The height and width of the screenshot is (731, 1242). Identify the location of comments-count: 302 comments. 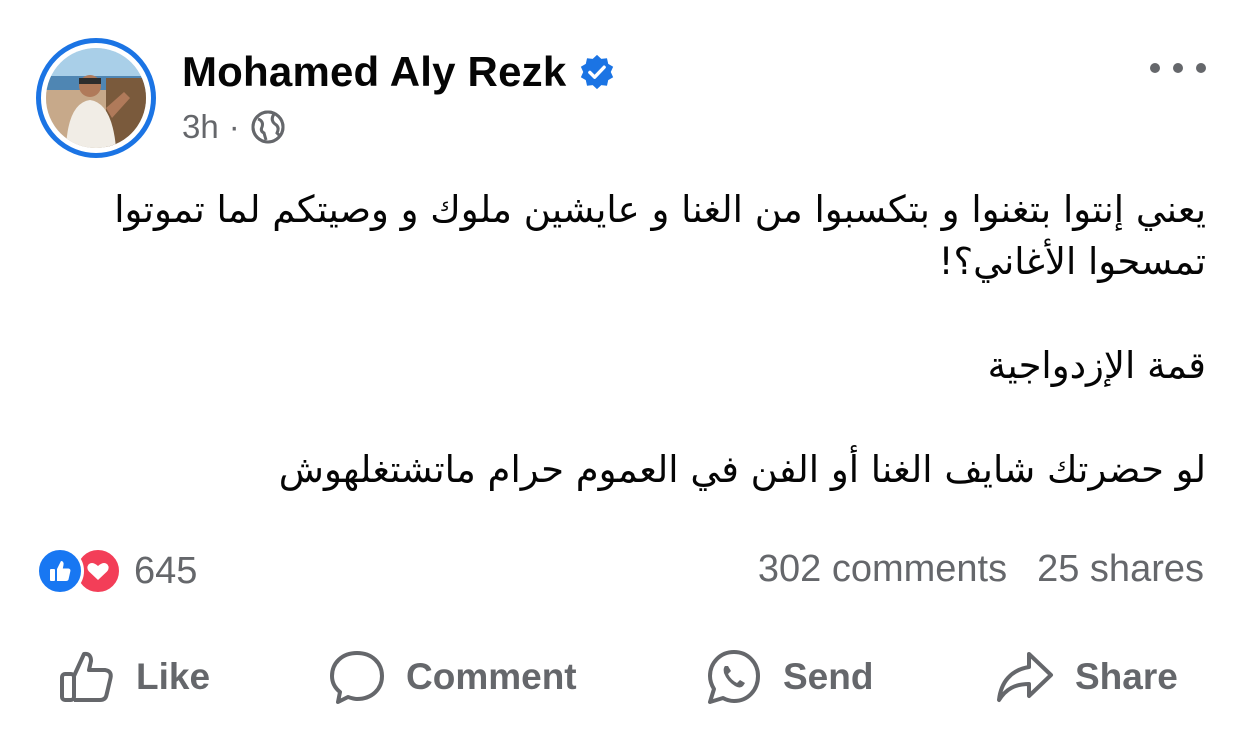
(882, 569).